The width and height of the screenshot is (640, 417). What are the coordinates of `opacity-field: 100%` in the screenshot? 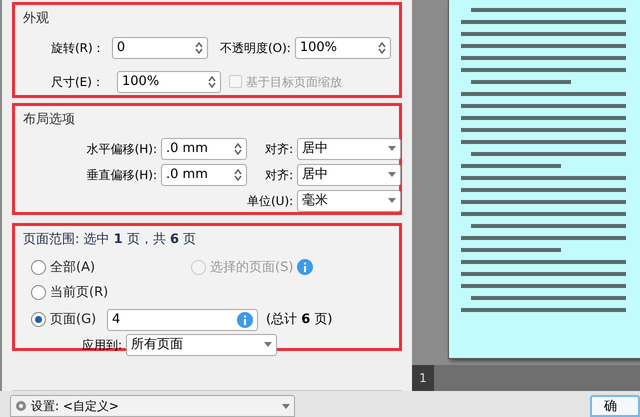 It's located at (342, 47).